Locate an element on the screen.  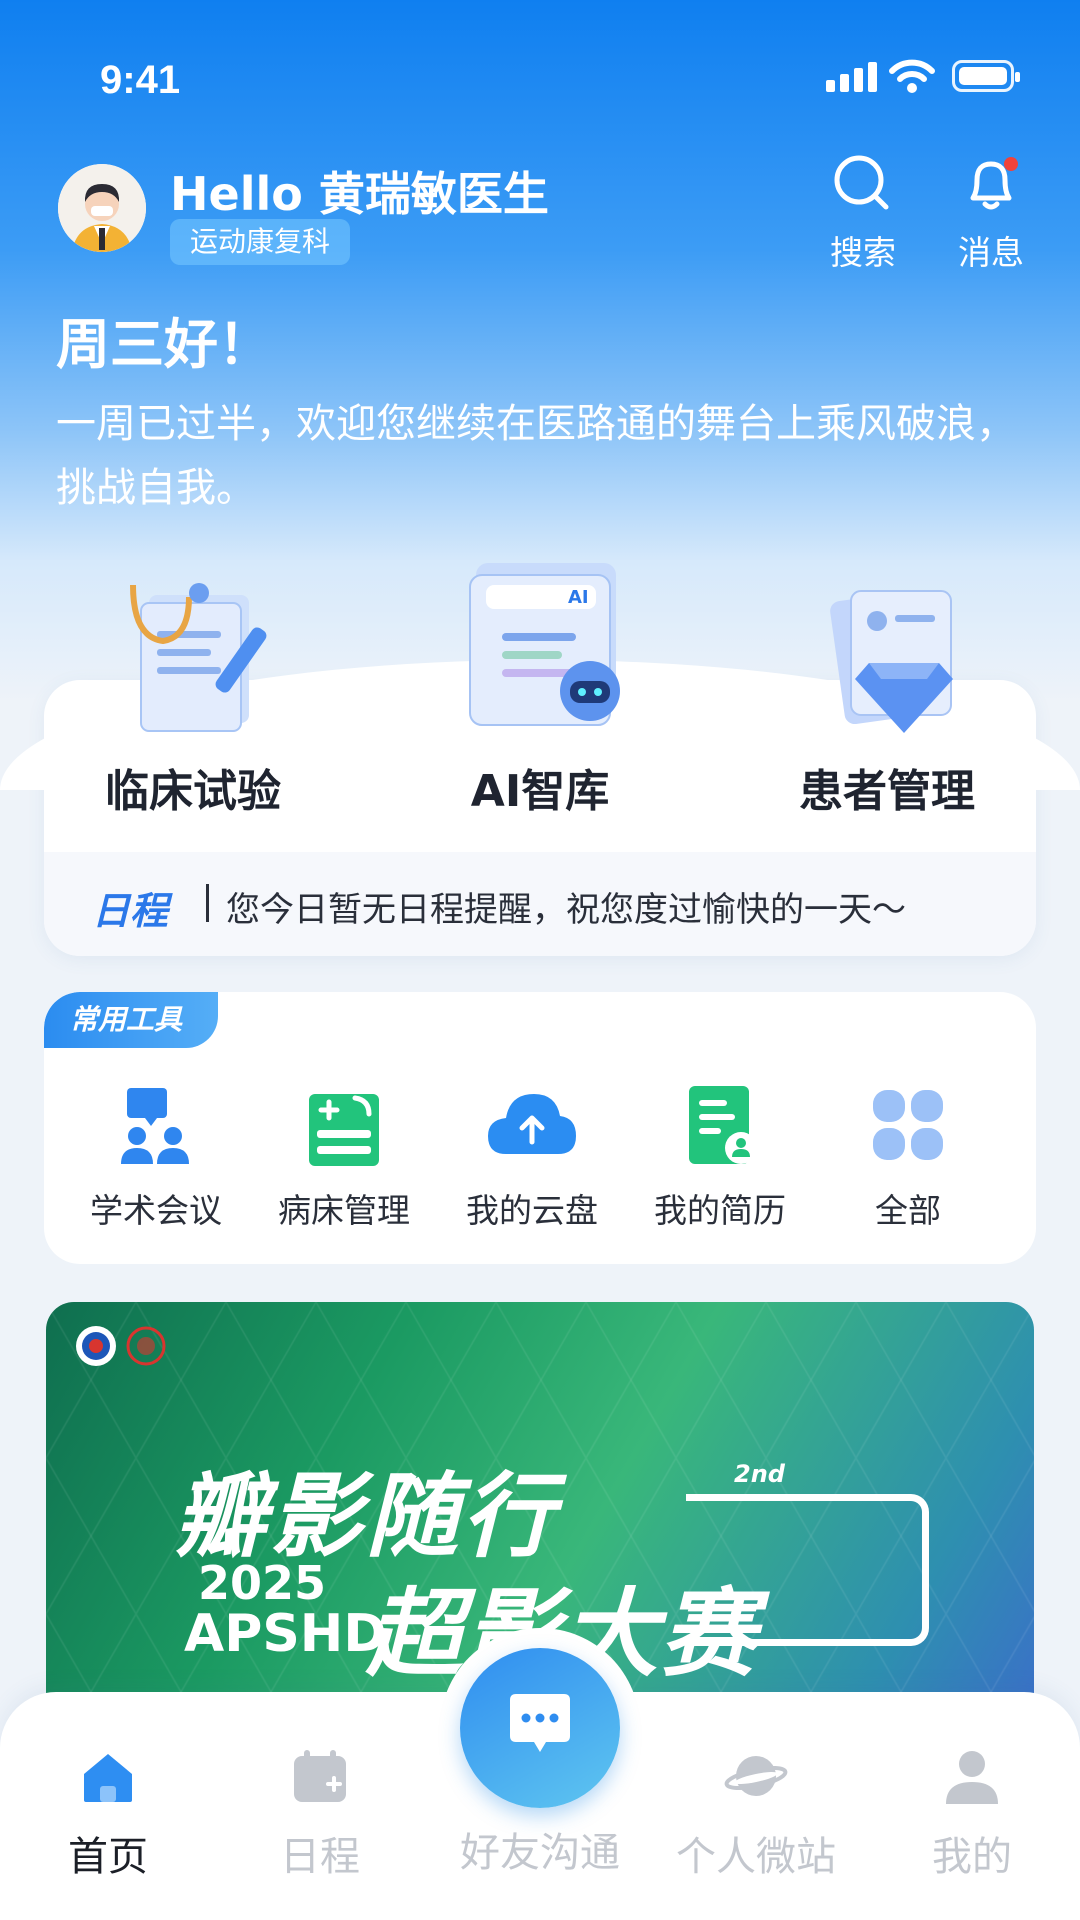
tool-all: 全部 is located at coordinates (908, 1156).